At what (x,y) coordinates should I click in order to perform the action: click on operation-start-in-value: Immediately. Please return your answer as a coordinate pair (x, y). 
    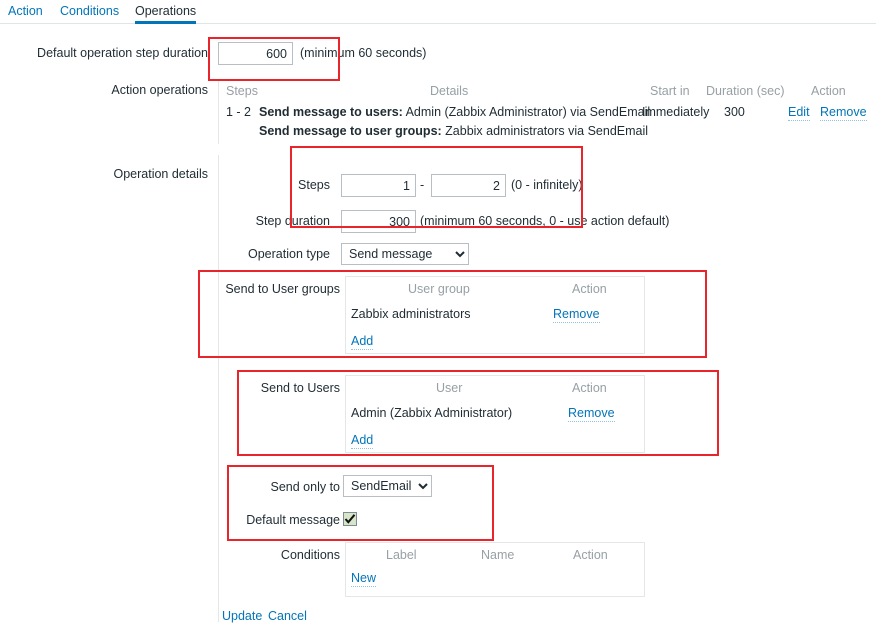
    Looking at the image, I should click on (676, 112).